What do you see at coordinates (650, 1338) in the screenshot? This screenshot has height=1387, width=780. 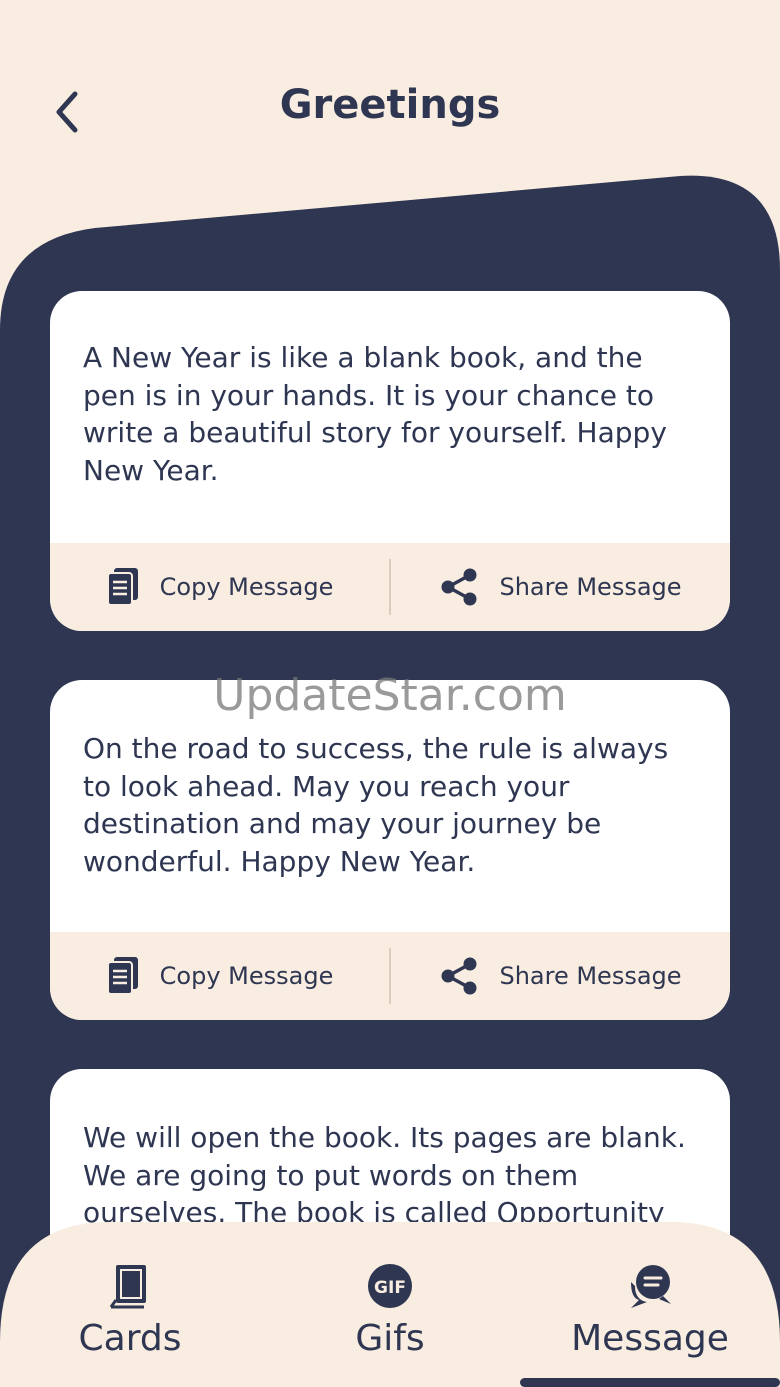 I see `nav-label-message: Message` at bounding box center [650, 1338].